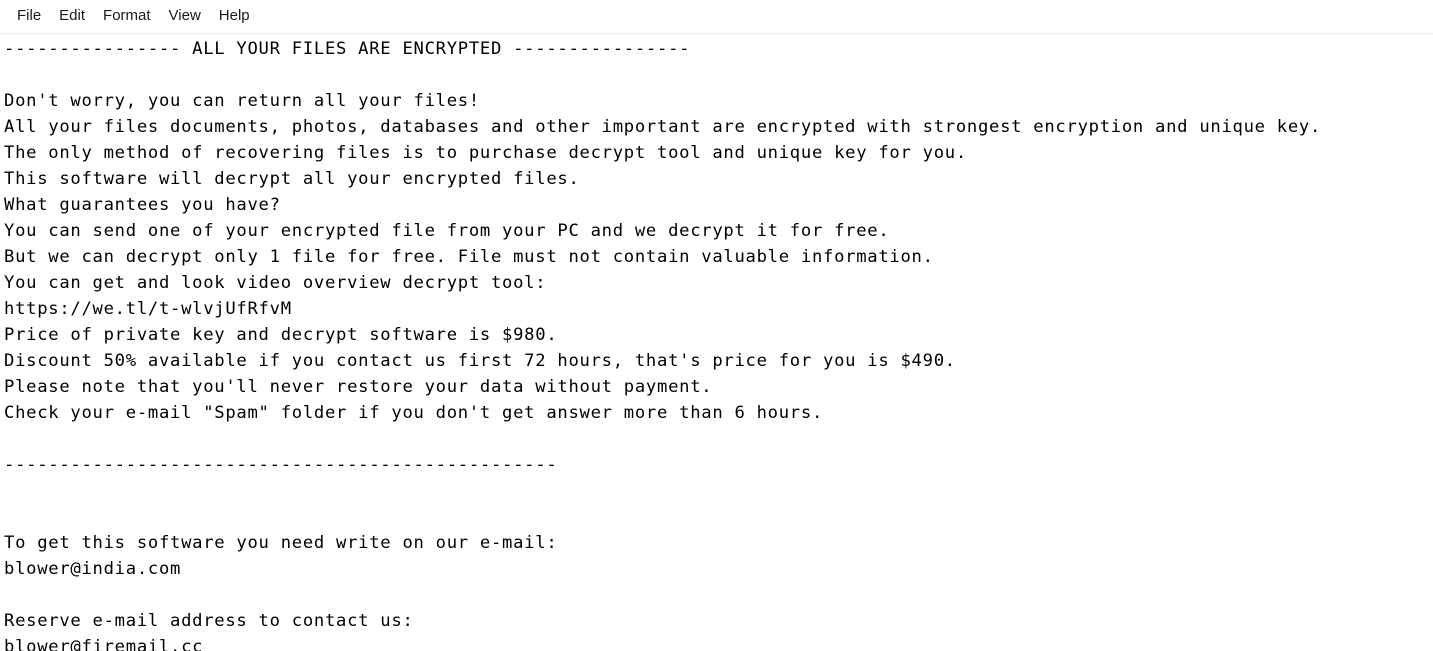  I want to click on menu-bar: File Edit Format View Help, so click(716, 17).